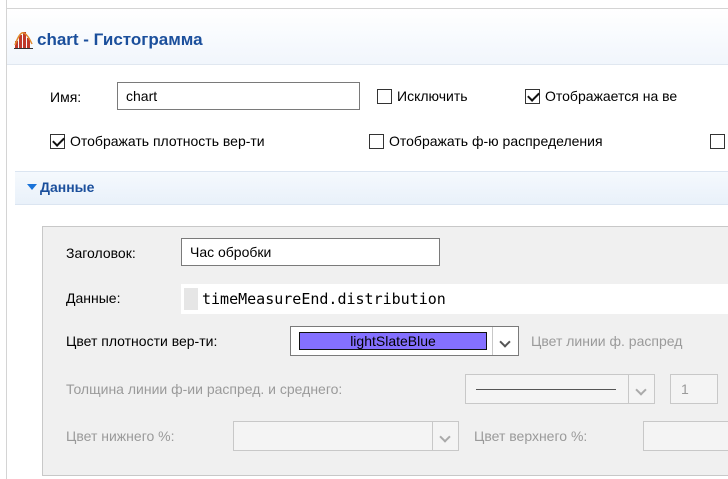 The width and height of the screenshot is (728, 479). I want to click on density-color-value: lightSlateBlue, so click(393, 341).